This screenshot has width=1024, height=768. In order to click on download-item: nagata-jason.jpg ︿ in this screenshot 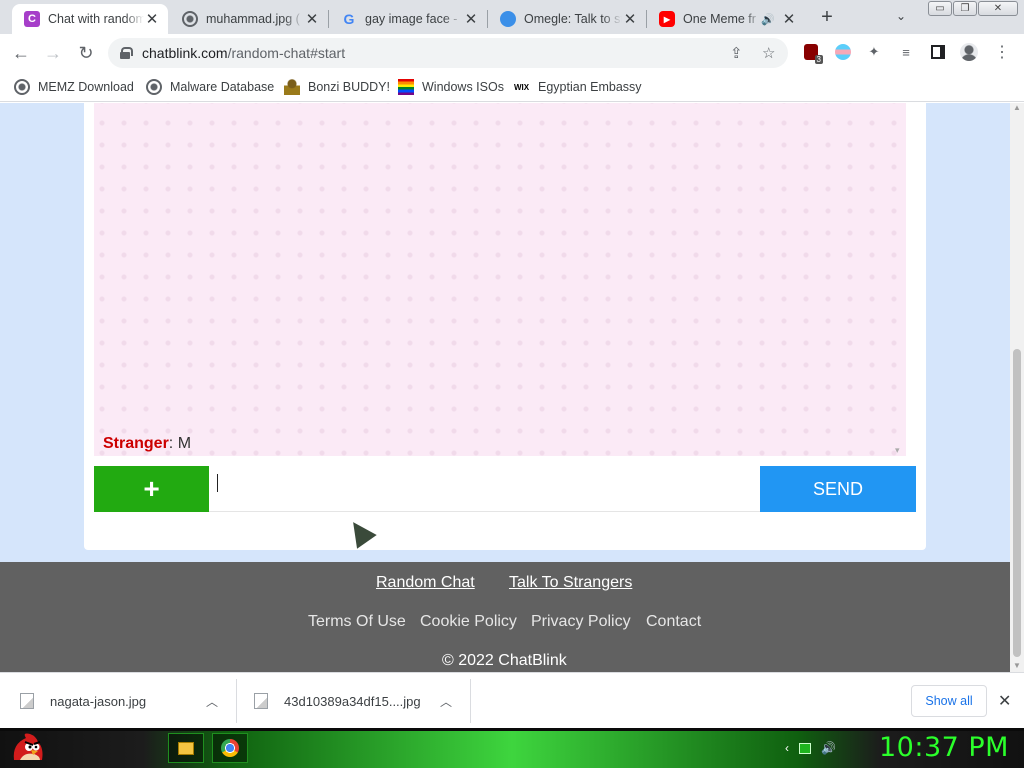, I will do `click(128, 701)`.